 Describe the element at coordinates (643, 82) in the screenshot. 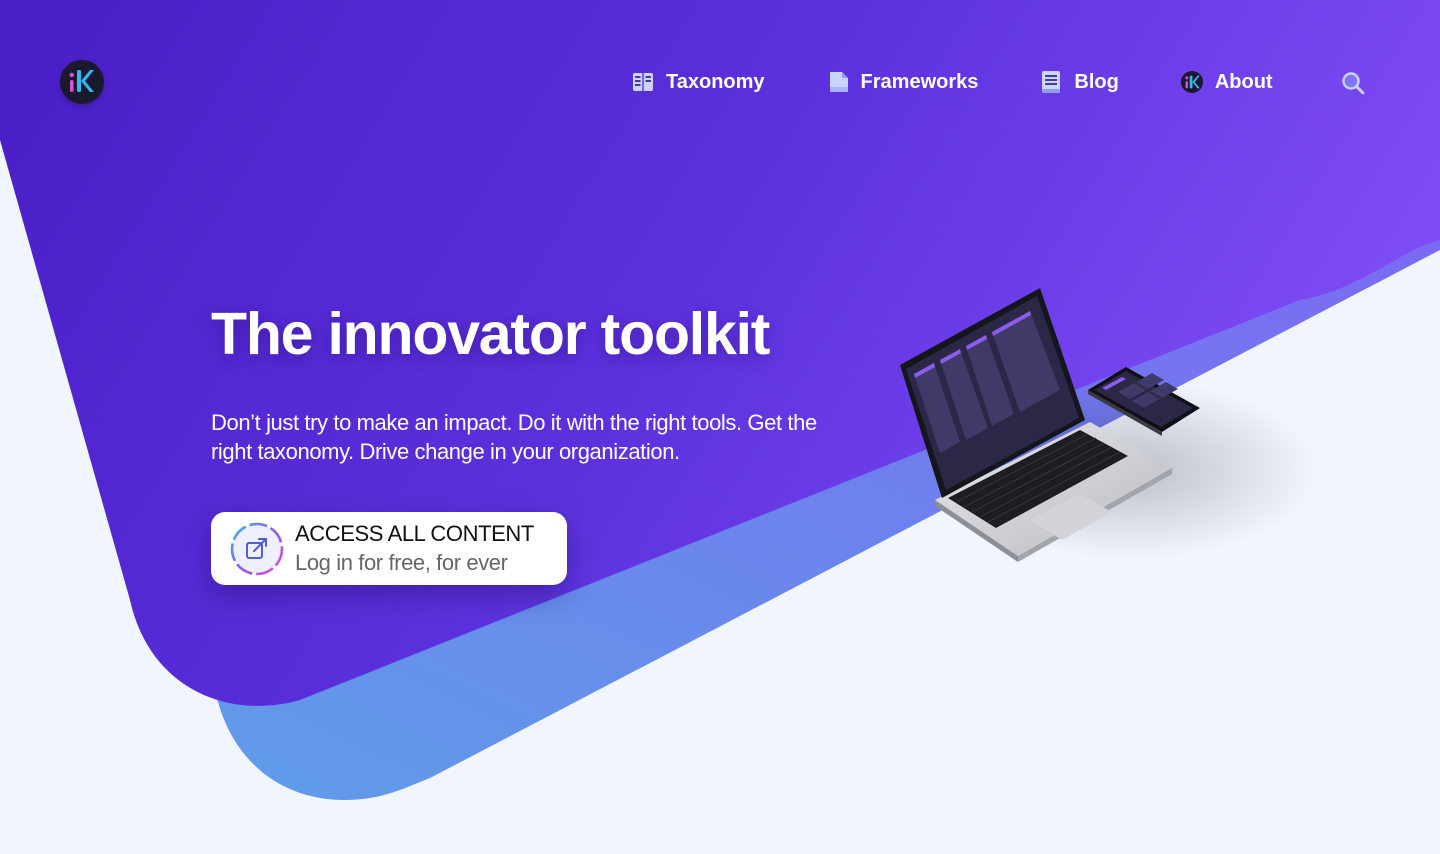

I see `taxonomy-icon` at that location.